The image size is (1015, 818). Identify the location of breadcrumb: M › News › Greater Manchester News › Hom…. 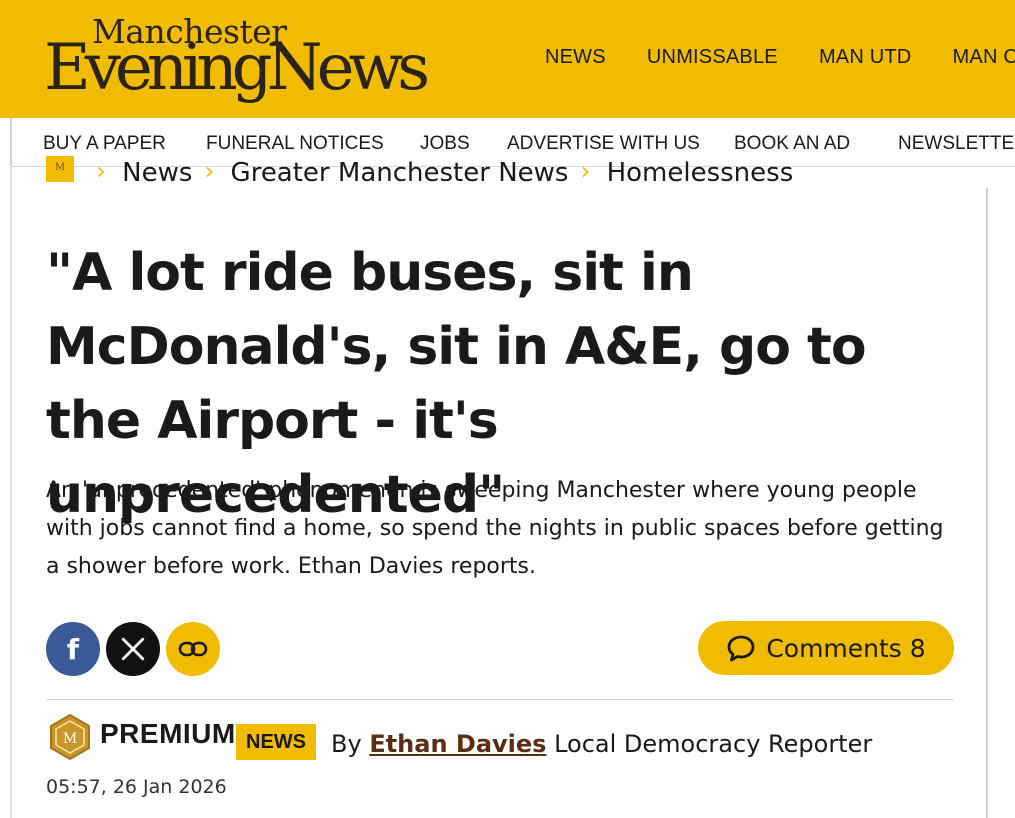
(419, 172).